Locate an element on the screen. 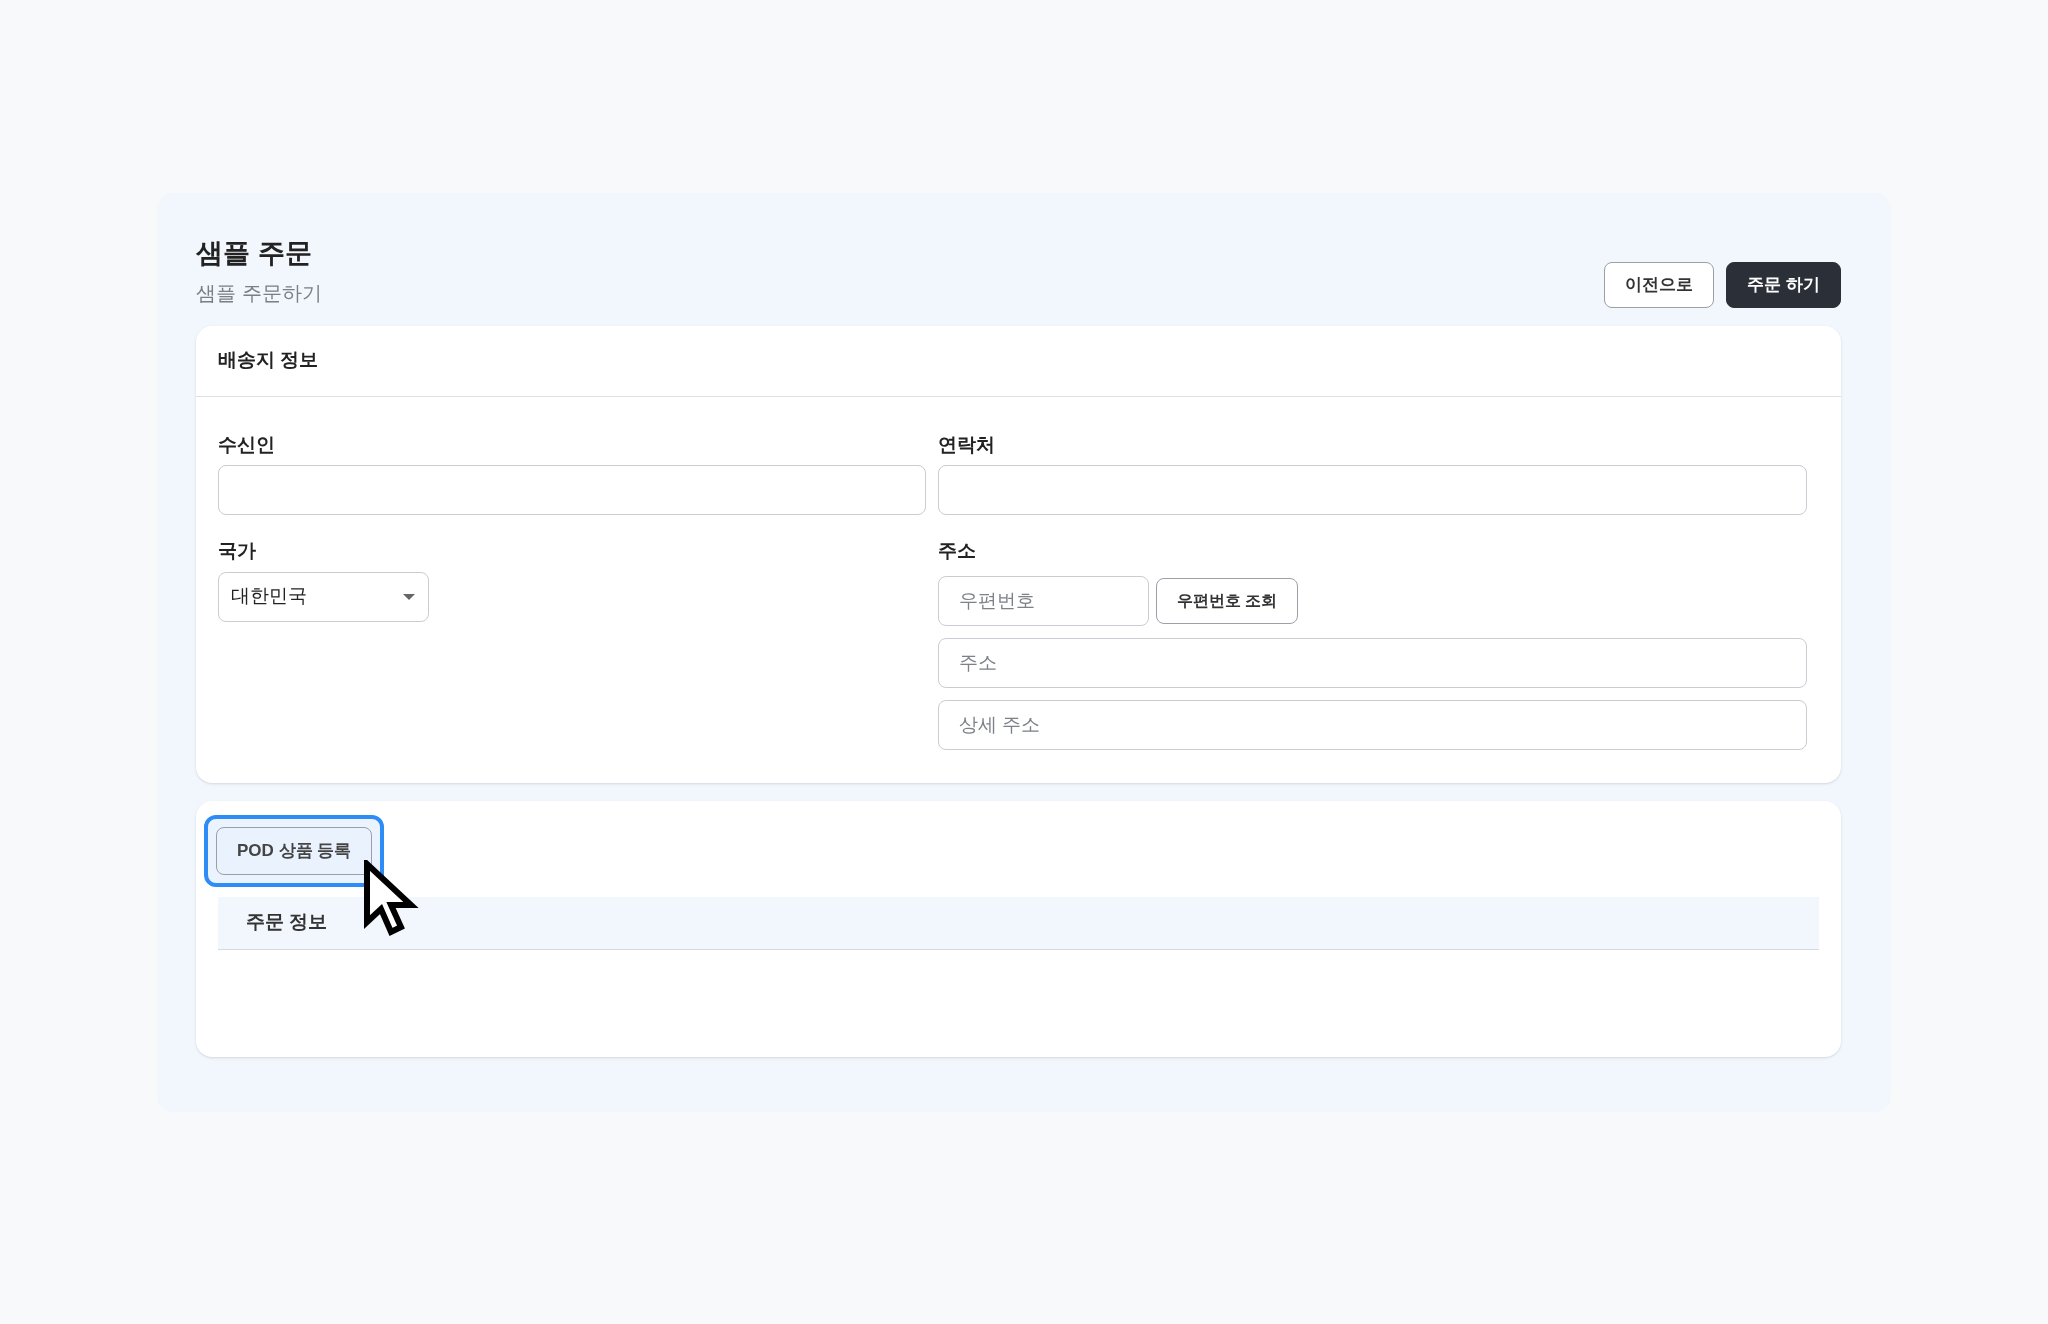 The width and height of the screenshot is (2048, 1324). dropdown-caret-icon is located at coordinates (409, 596).